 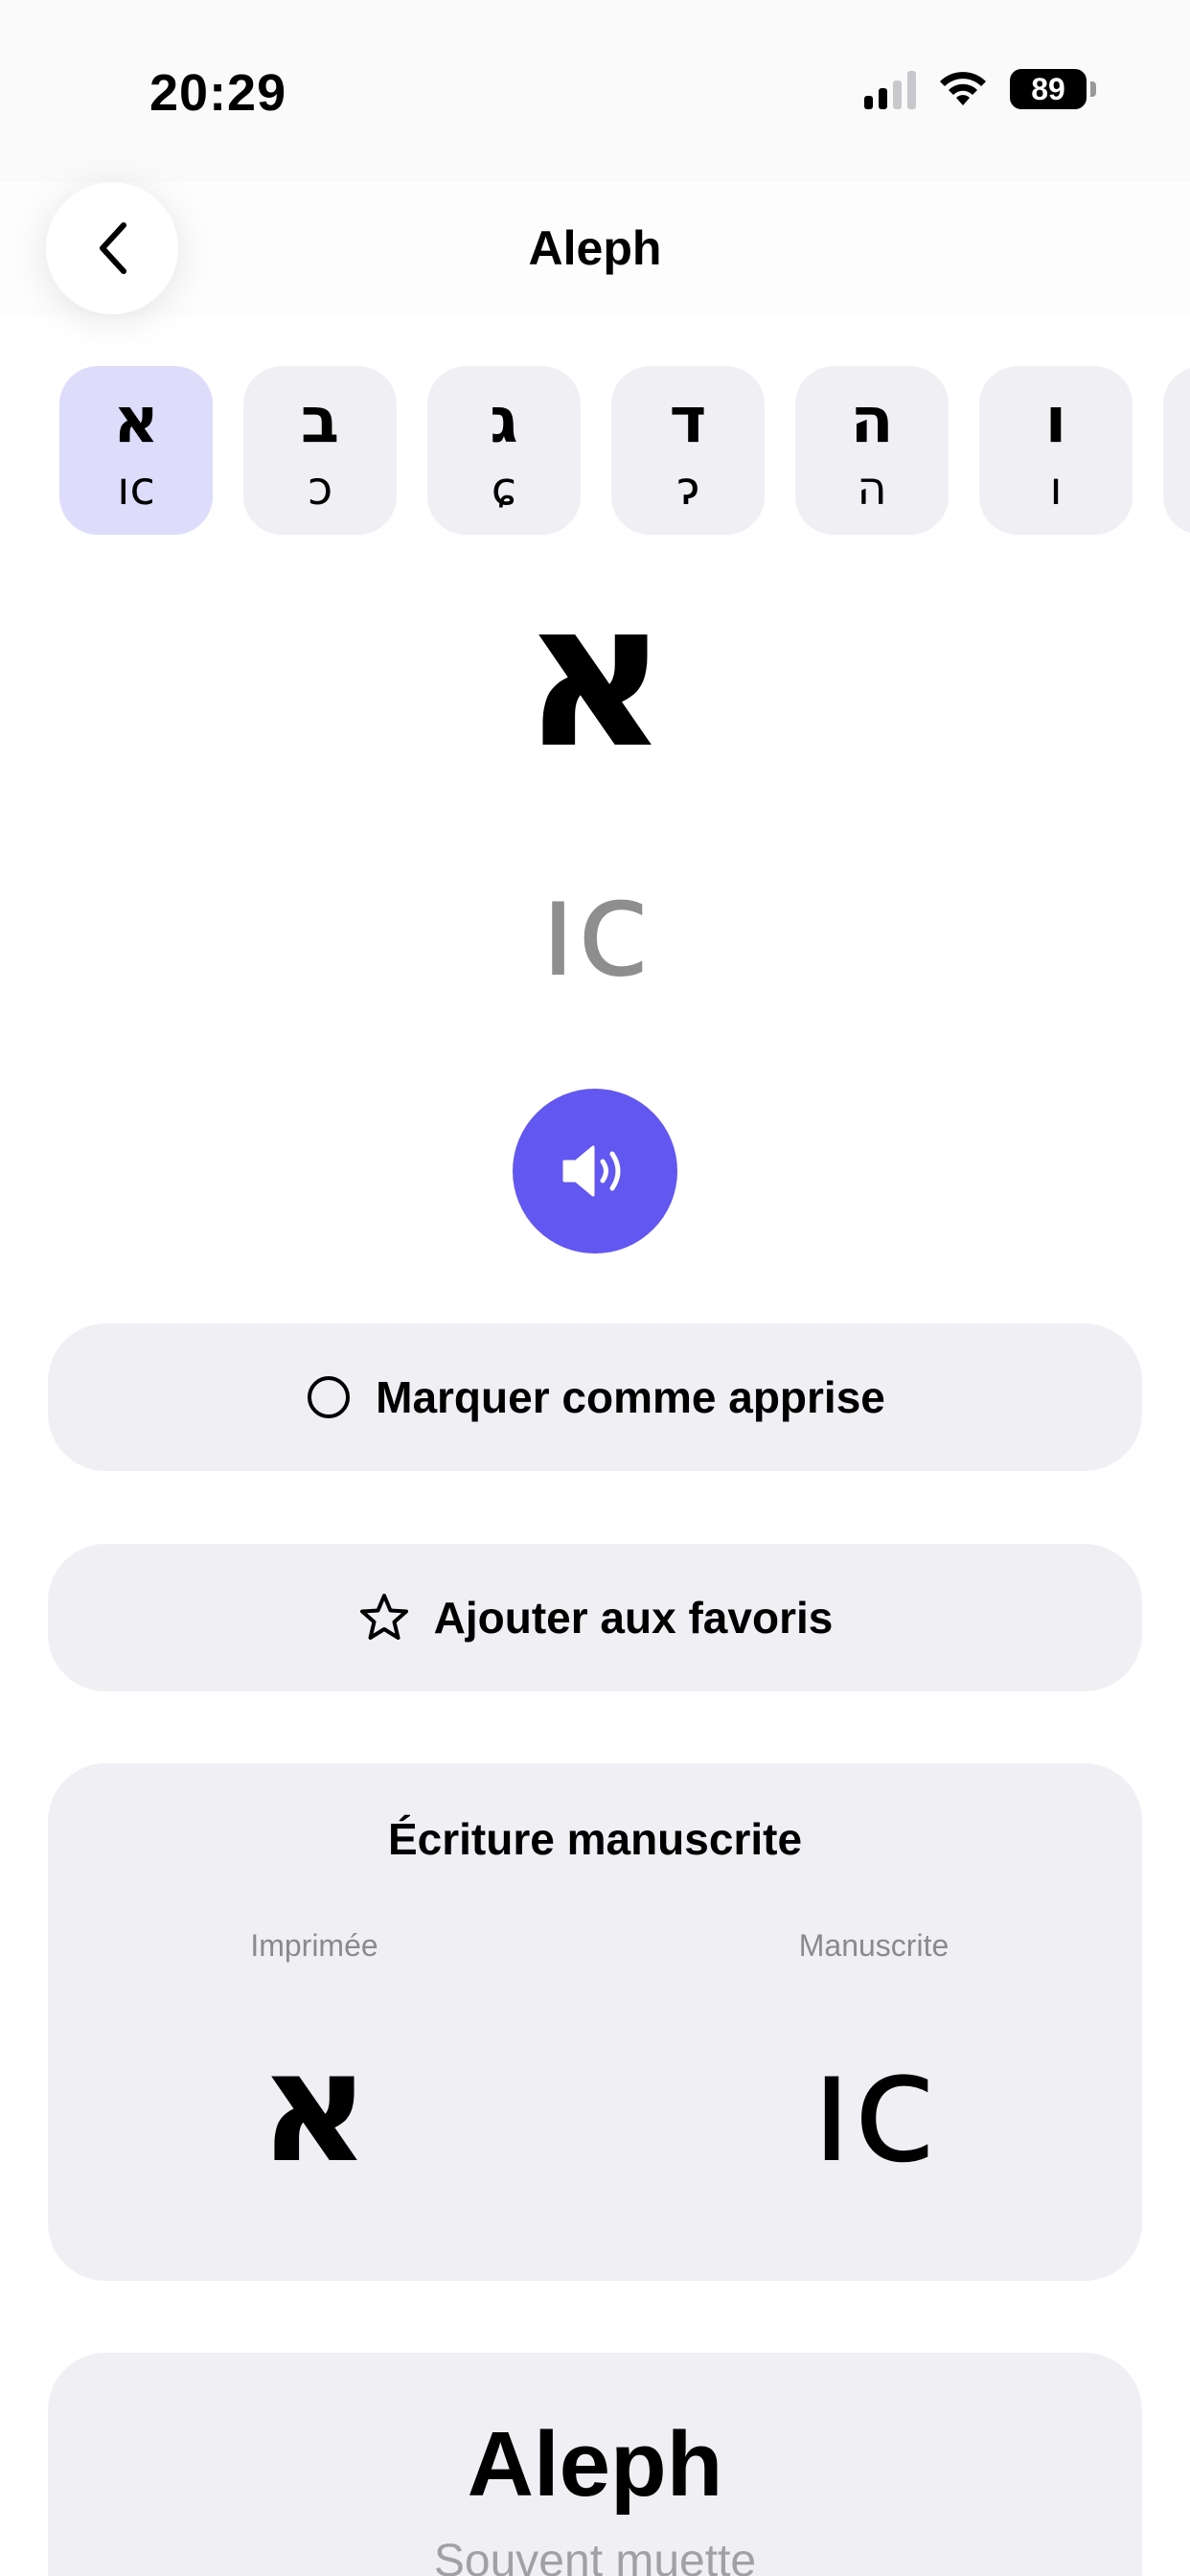 I want to click on script-label: Manuscrite, so click(x=874, y=1945).